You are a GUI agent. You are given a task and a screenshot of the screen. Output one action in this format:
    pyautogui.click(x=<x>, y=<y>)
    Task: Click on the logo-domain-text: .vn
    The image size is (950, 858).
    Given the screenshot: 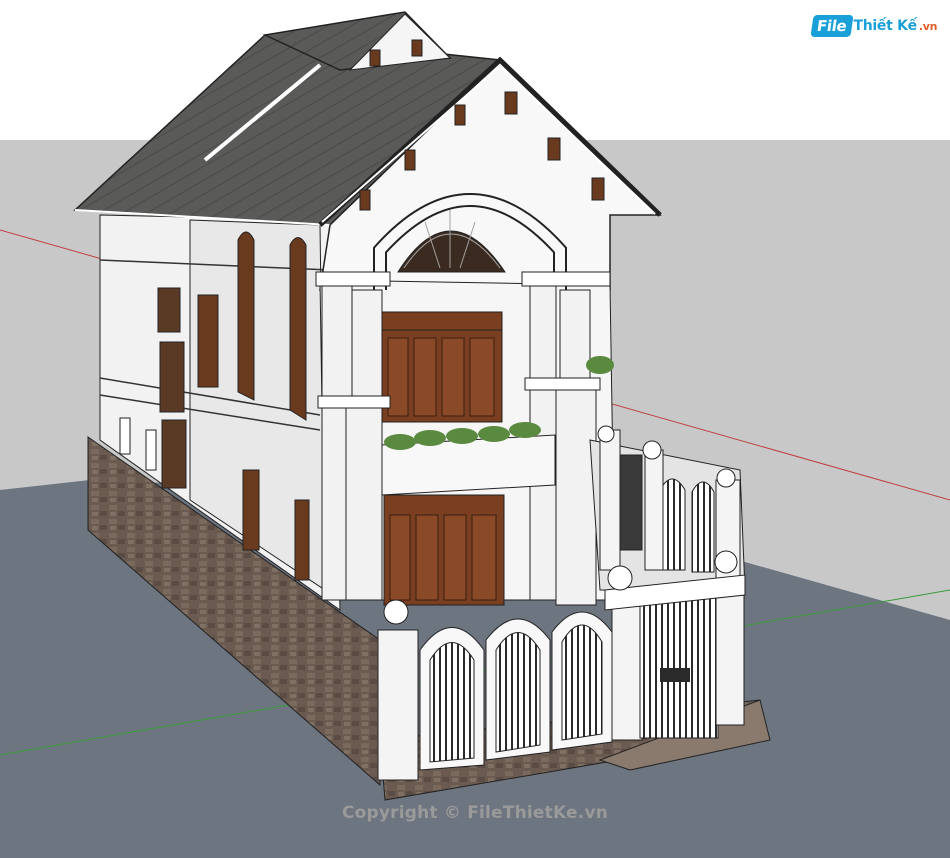 What is the action you would take?
    pyautogui.click(x=928, y=26)
    